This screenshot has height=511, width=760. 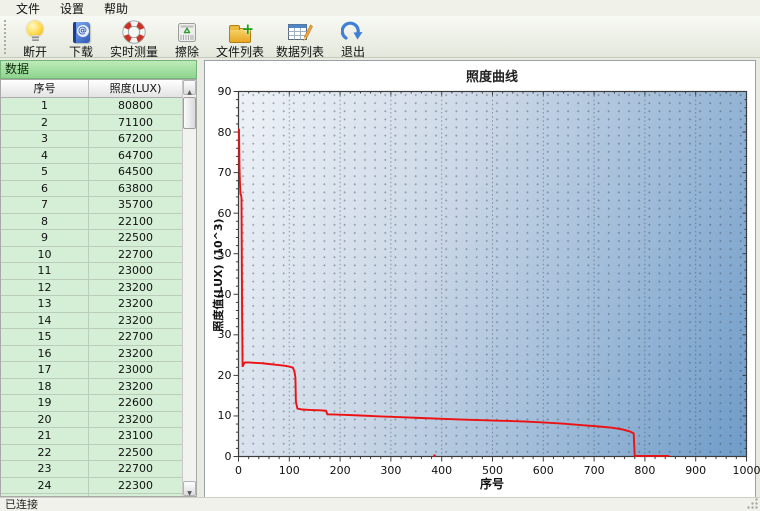 I want to click on chart-title: 照度曲线, so click(x=491, y=77).